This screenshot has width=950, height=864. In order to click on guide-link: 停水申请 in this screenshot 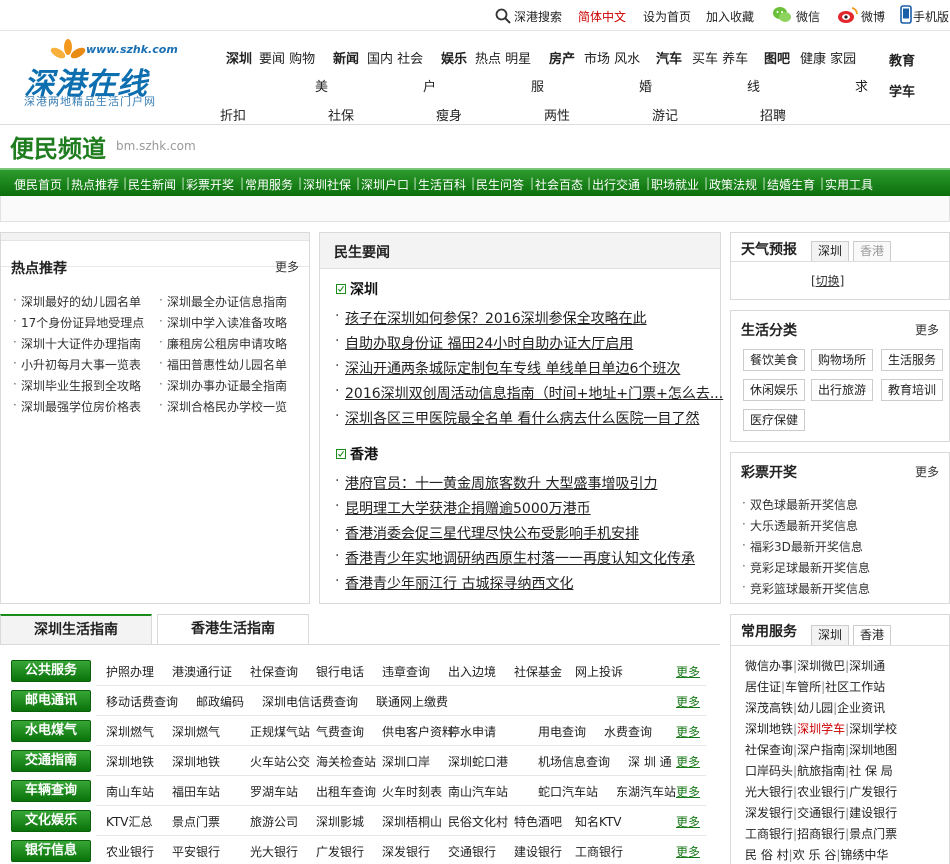, I will do `click(472, 731)`.